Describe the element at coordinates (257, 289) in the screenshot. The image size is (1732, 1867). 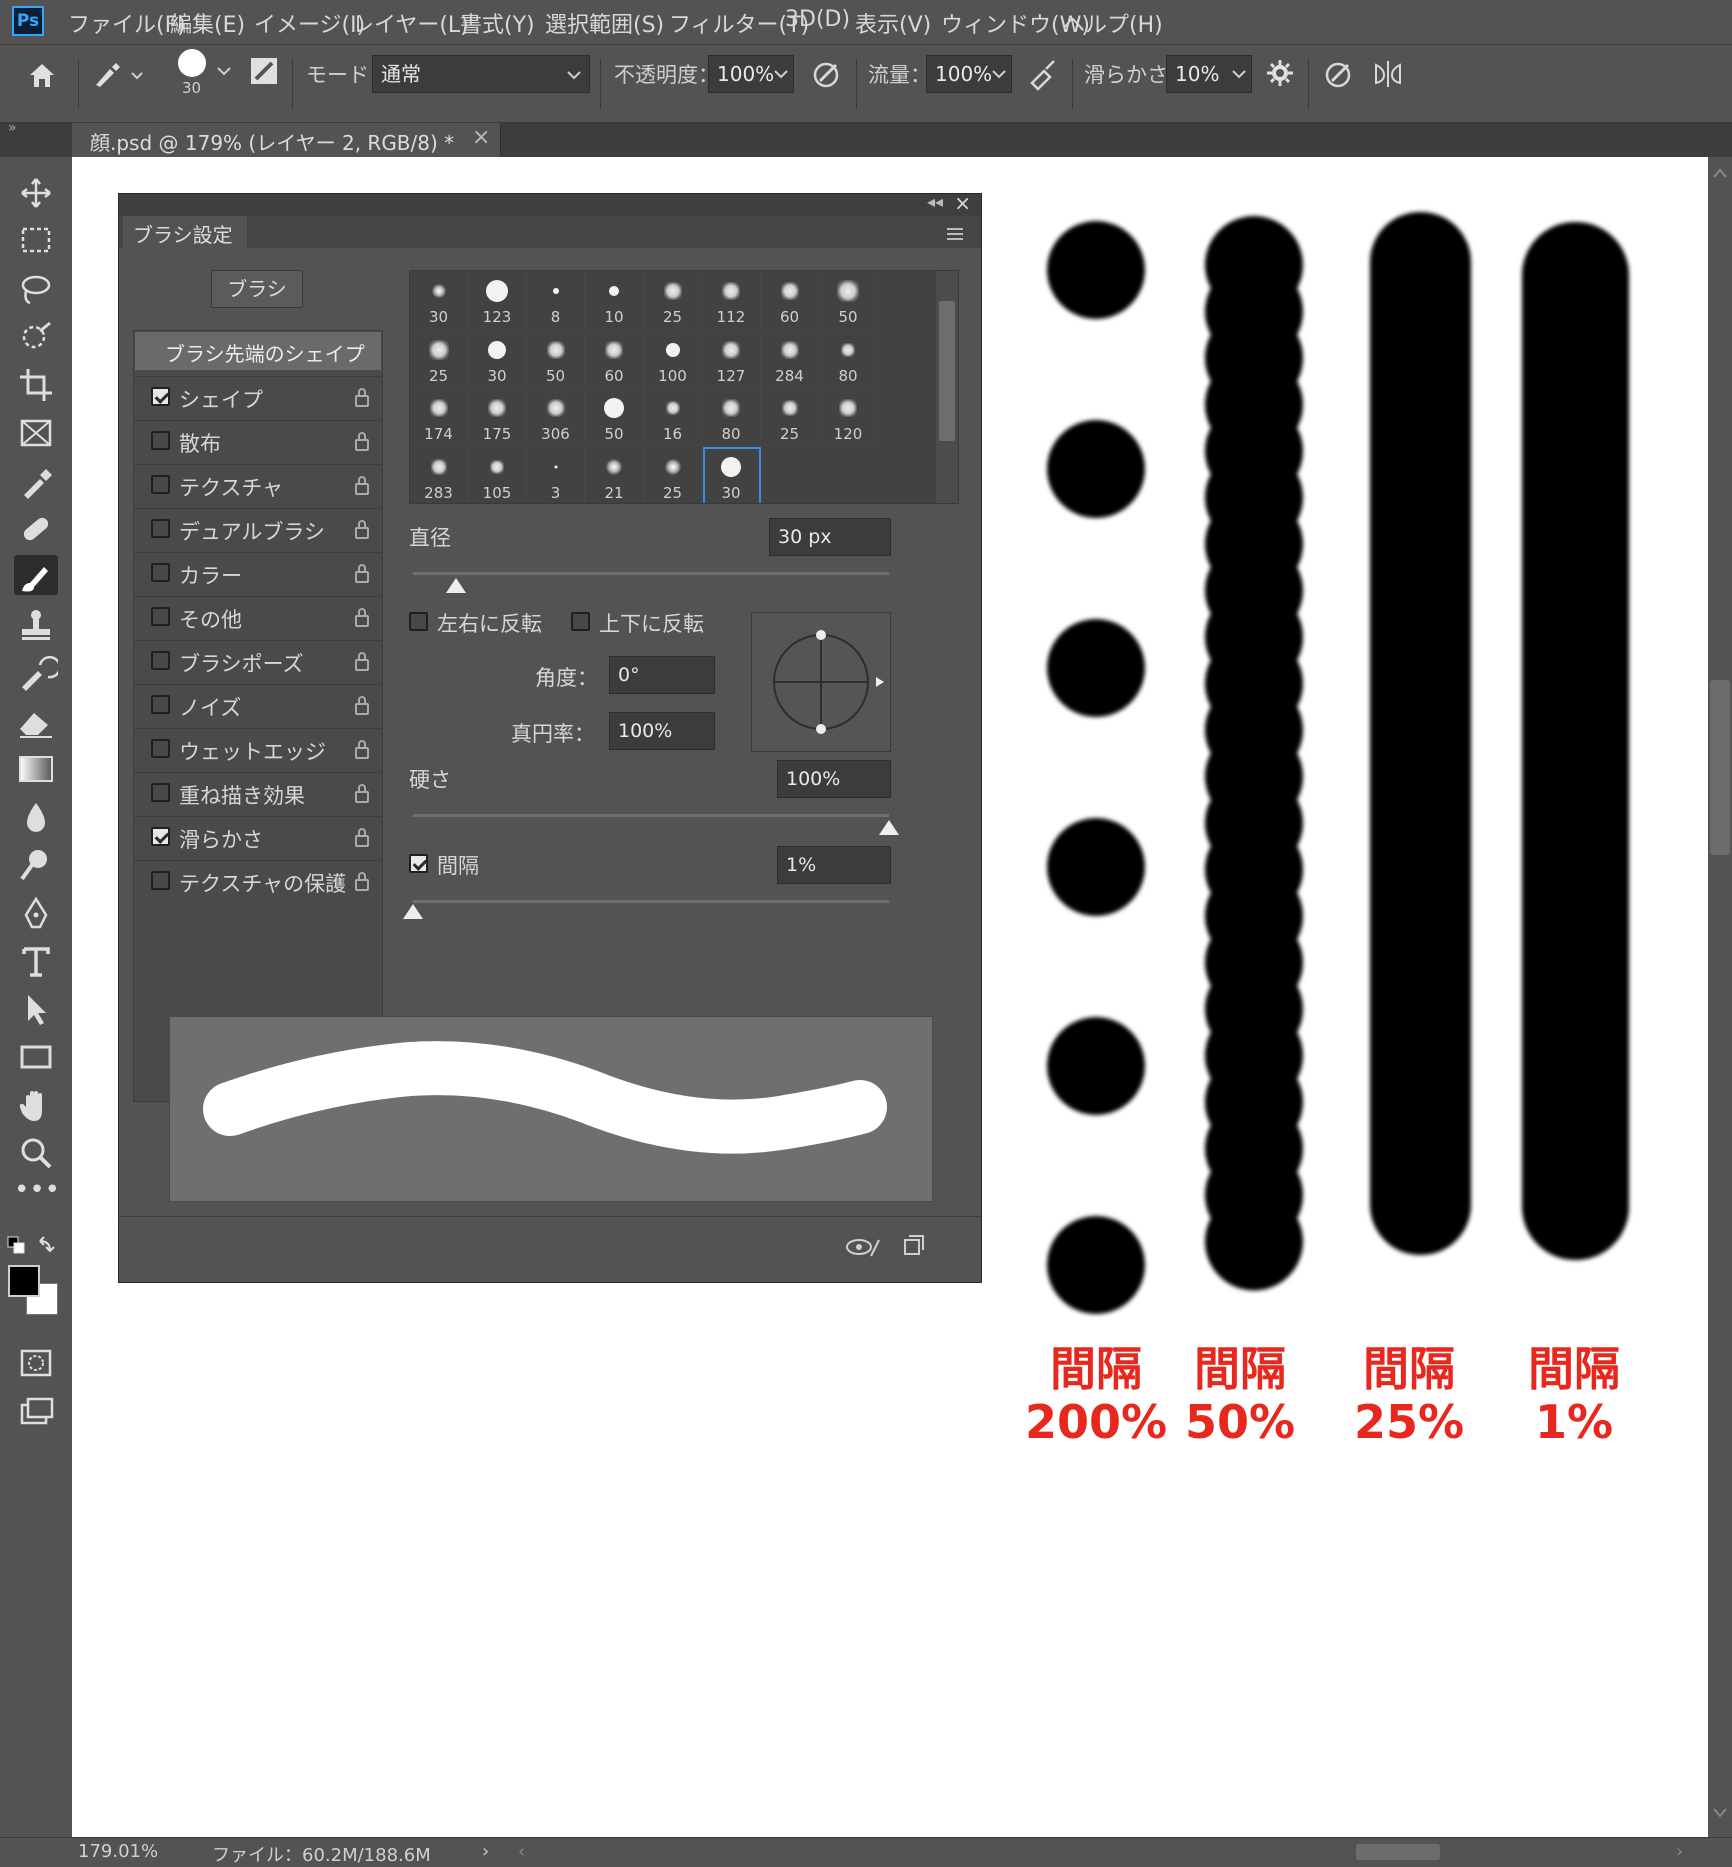
I see `brush-presets-button: ブラシ` at that location.